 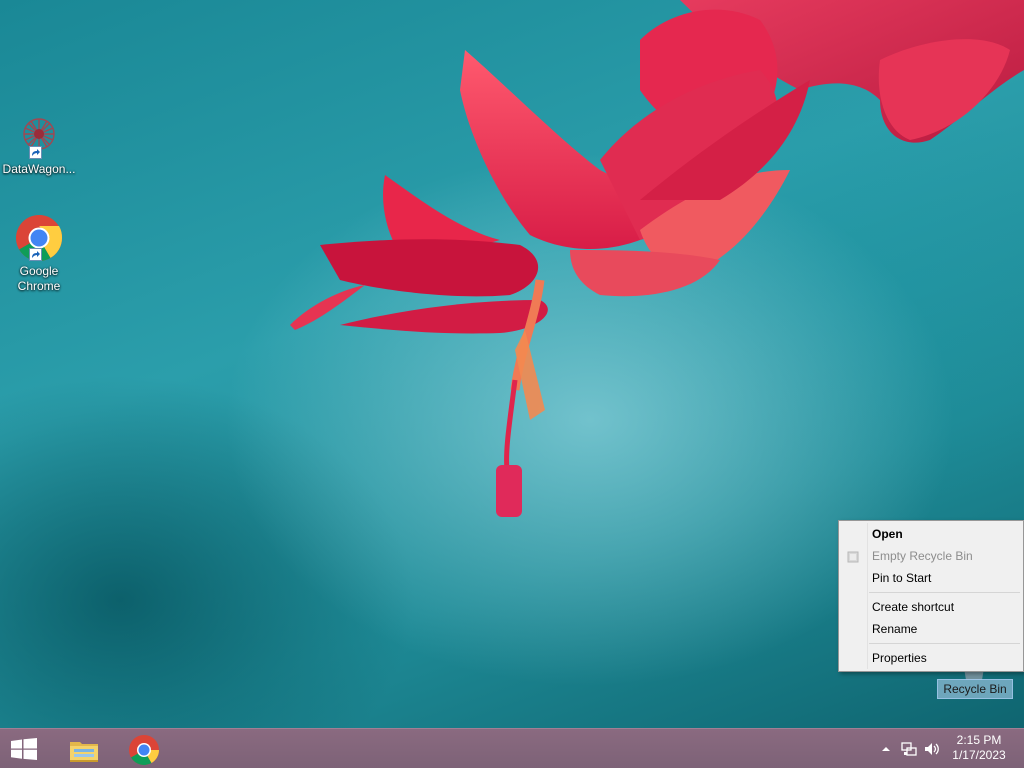 I want to click on start-button, so click(x=24, y=749).